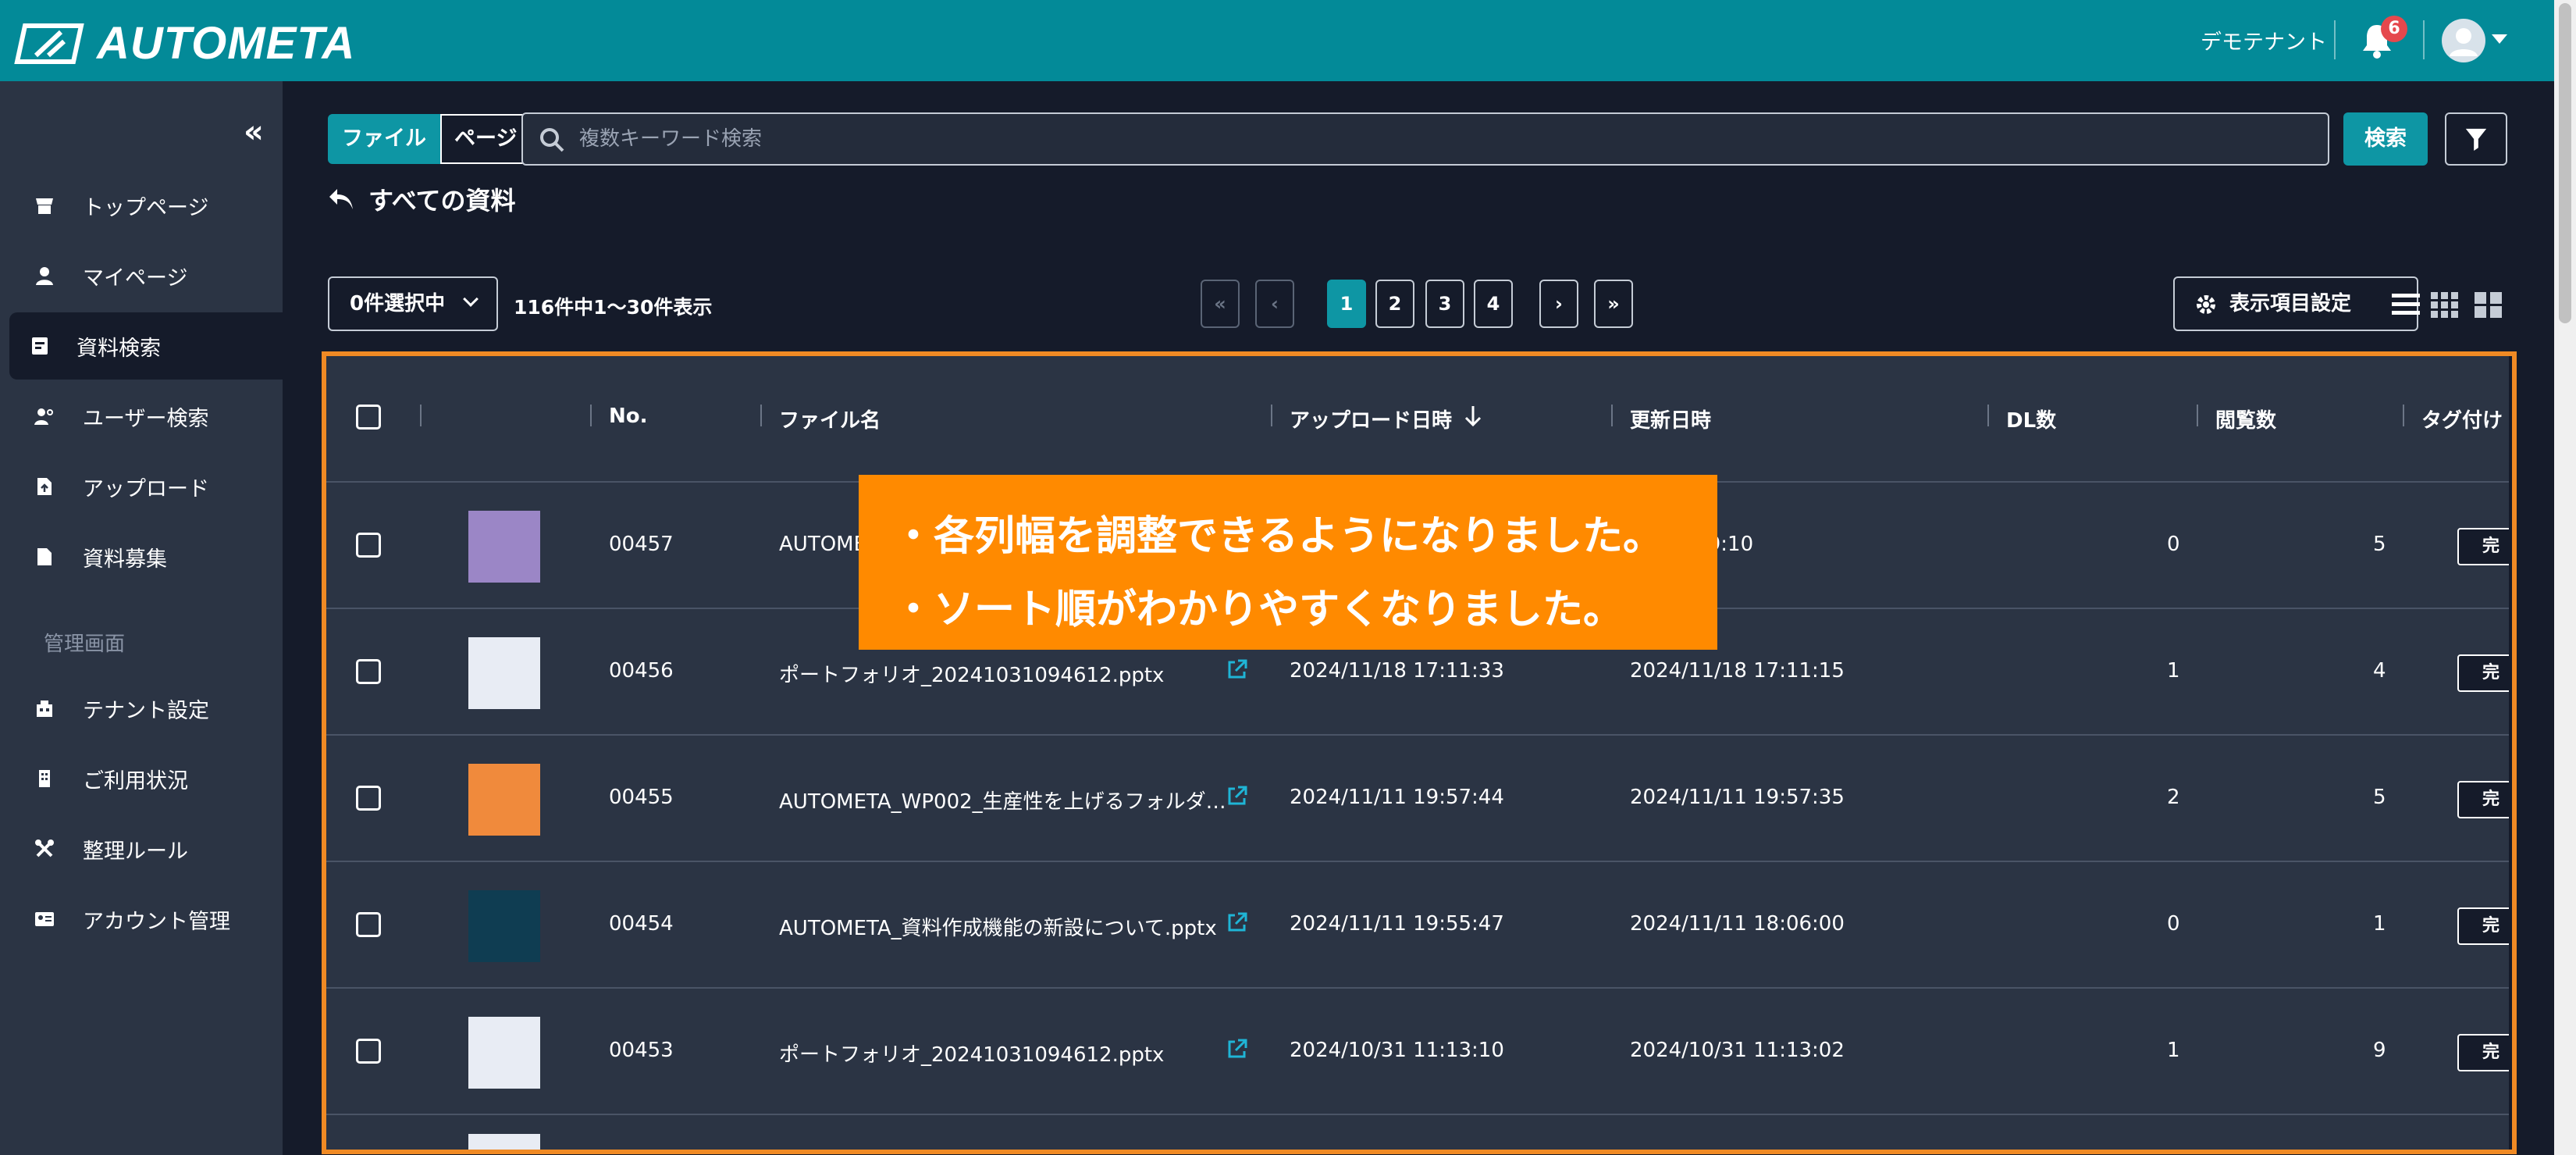  Describe the element at coordinates (1394, 304) in the screenshot. I see `page-button: 2` at that location.